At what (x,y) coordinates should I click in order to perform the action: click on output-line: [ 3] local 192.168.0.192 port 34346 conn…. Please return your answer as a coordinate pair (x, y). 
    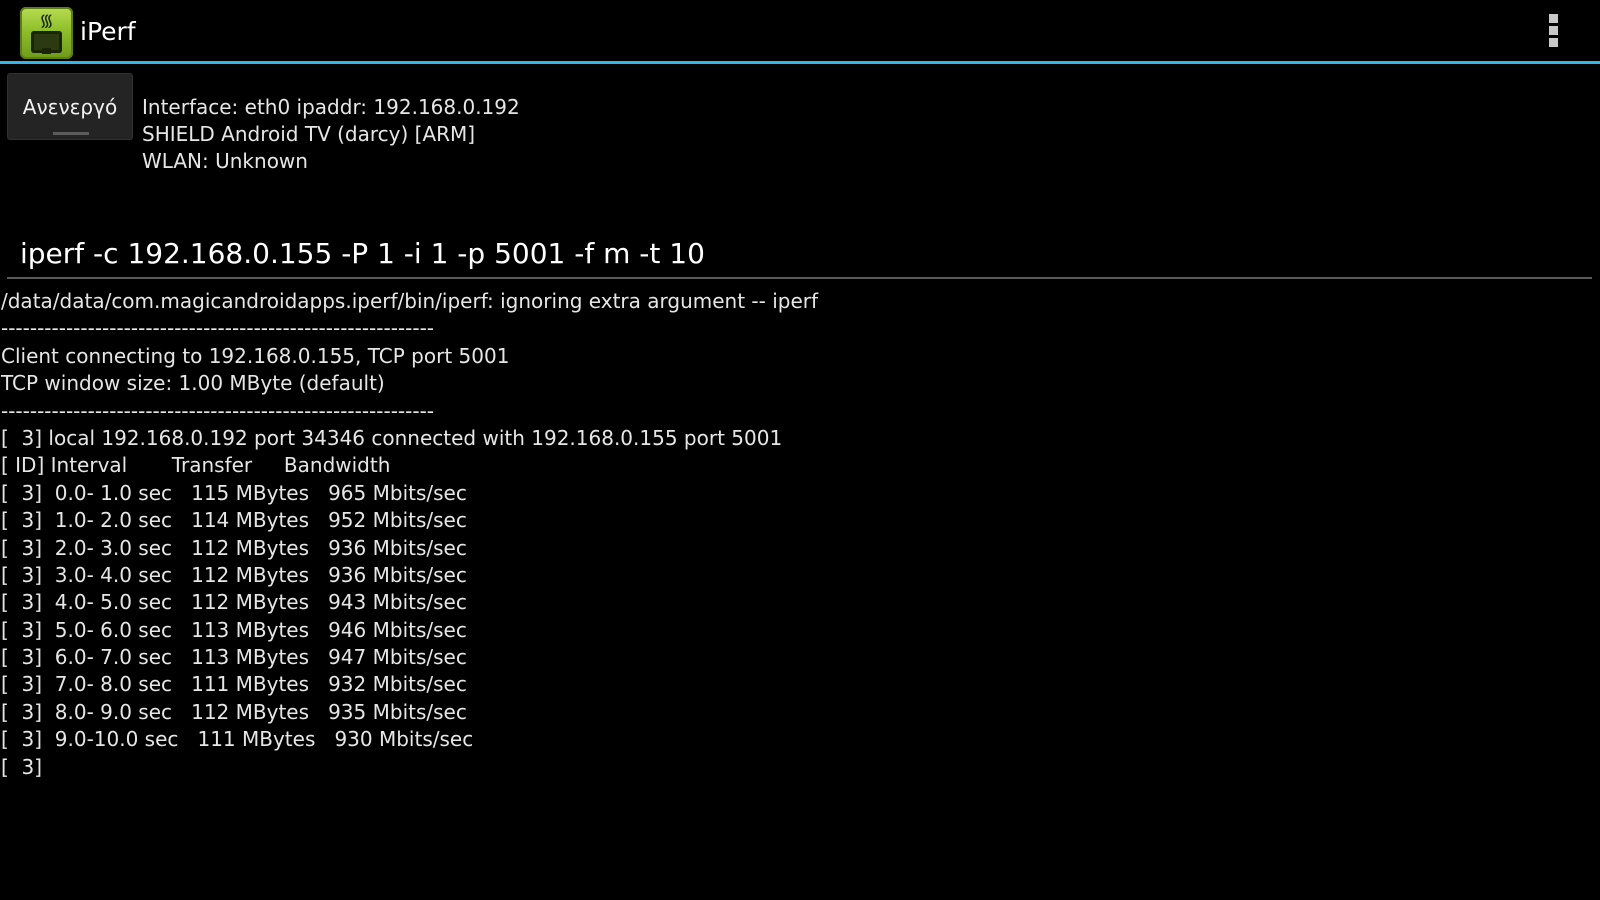
    Looking at the image, I should click on (392, 437).